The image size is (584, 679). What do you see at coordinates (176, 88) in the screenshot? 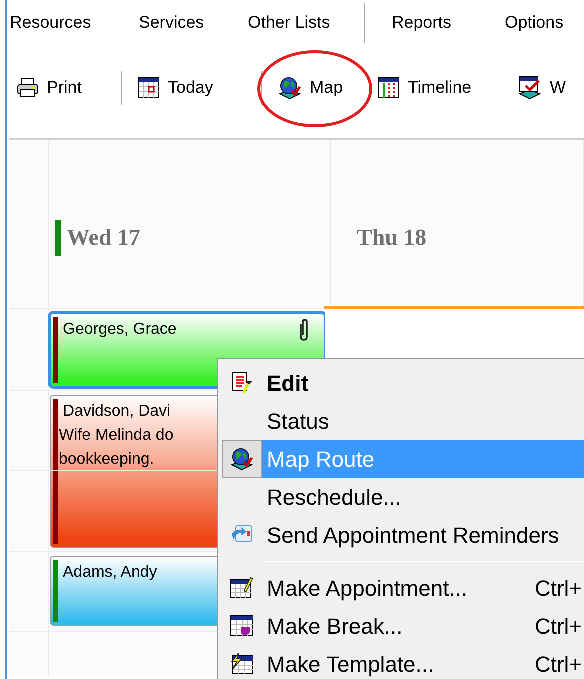
I see `toolbar-button: Today` at bounding box center [176, 88].